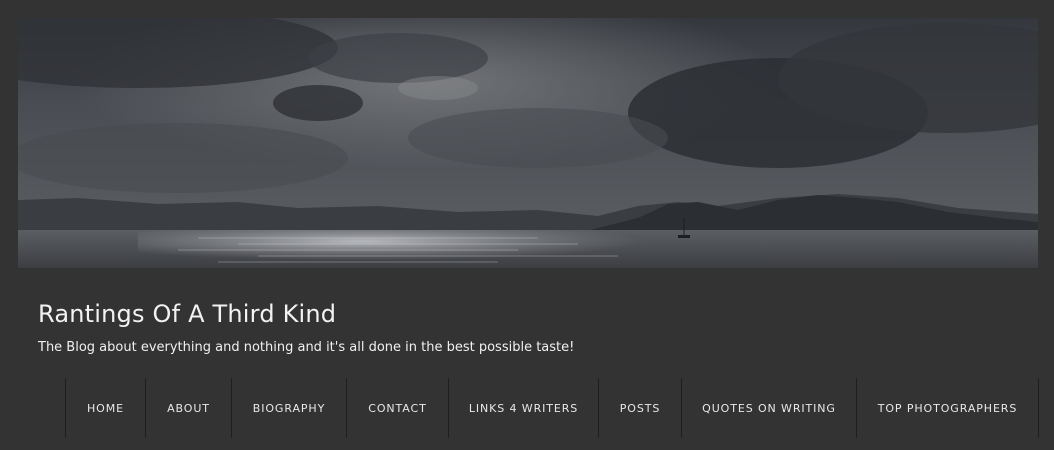  I want to click on nav-item-biography: BIOGRAPHY, so click(289, 408).